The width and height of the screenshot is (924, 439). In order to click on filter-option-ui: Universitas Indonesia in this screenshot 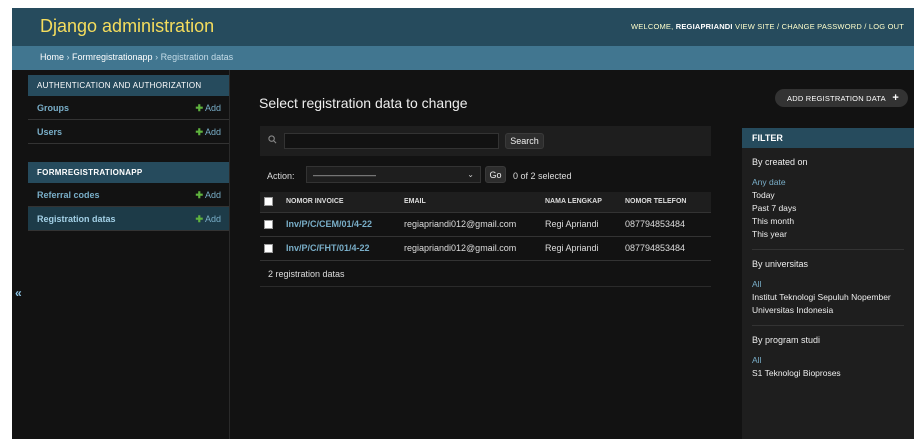, I will do `click(828, 310)`.